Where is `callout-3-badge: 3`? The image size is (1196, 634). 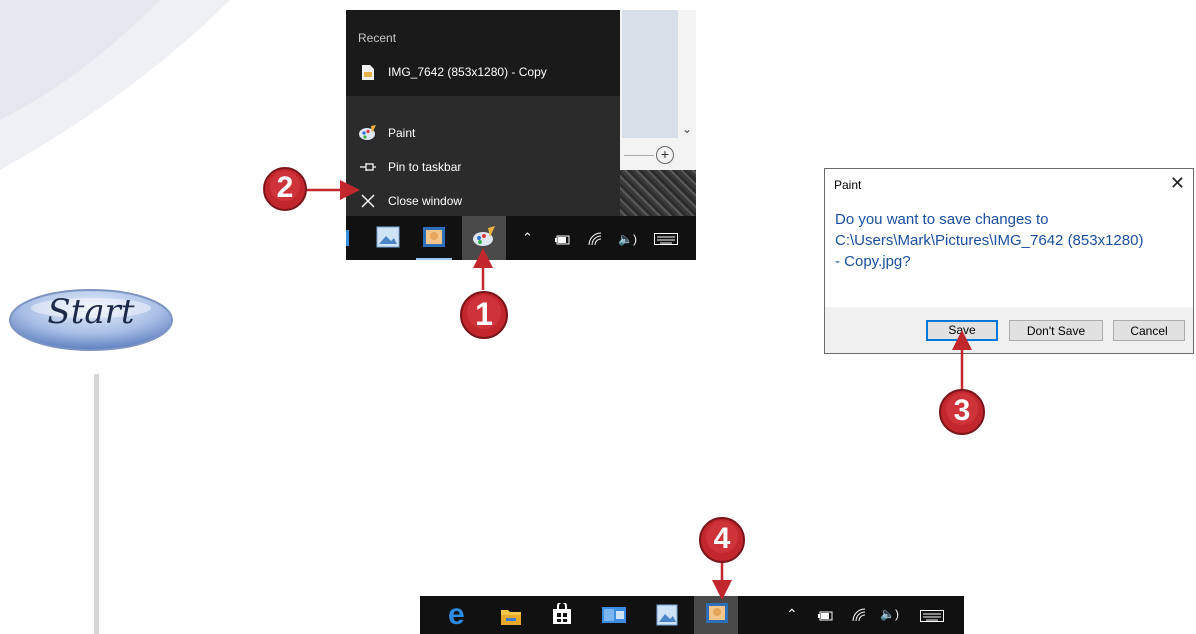
callout-3-badge: 3 is located at coordinates (962, 412).